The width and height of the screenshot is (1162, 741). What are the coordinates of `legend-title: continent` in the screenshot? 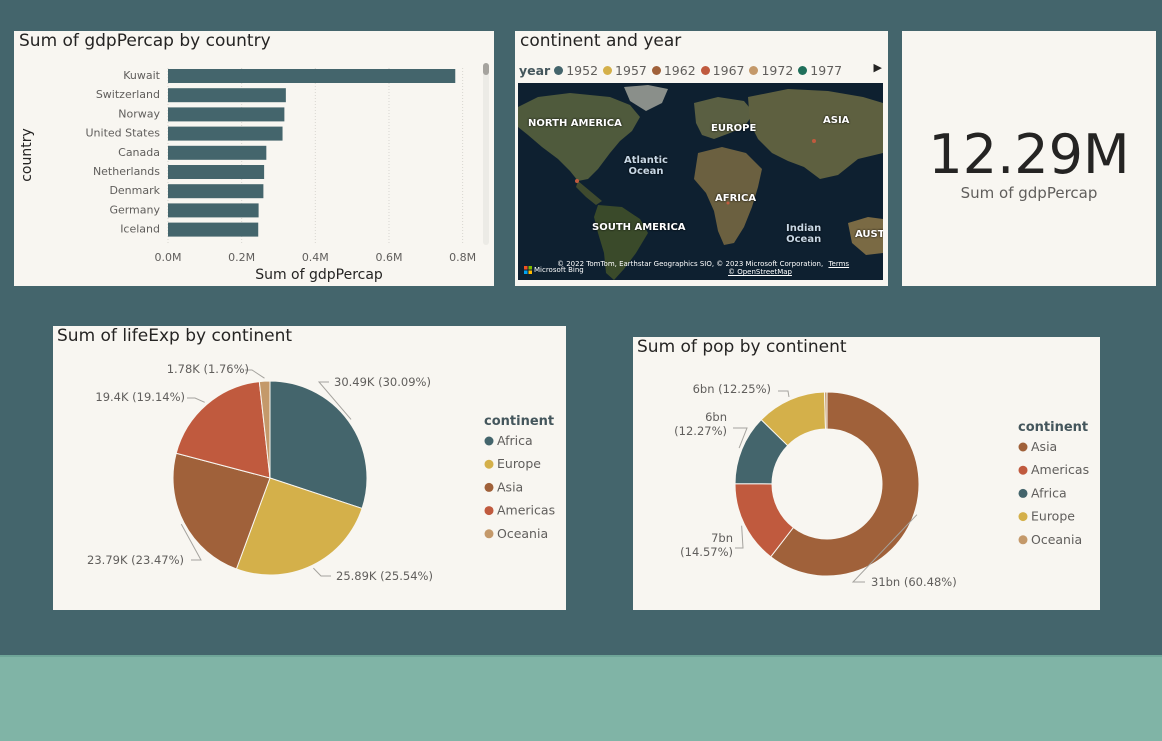 It's located at (1053, 427).